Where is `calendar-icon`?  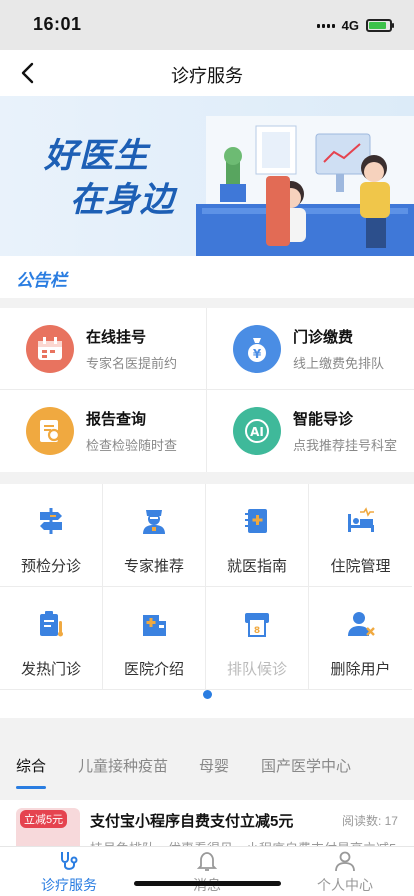 calendar-icon is located at coordinates (50, 348).